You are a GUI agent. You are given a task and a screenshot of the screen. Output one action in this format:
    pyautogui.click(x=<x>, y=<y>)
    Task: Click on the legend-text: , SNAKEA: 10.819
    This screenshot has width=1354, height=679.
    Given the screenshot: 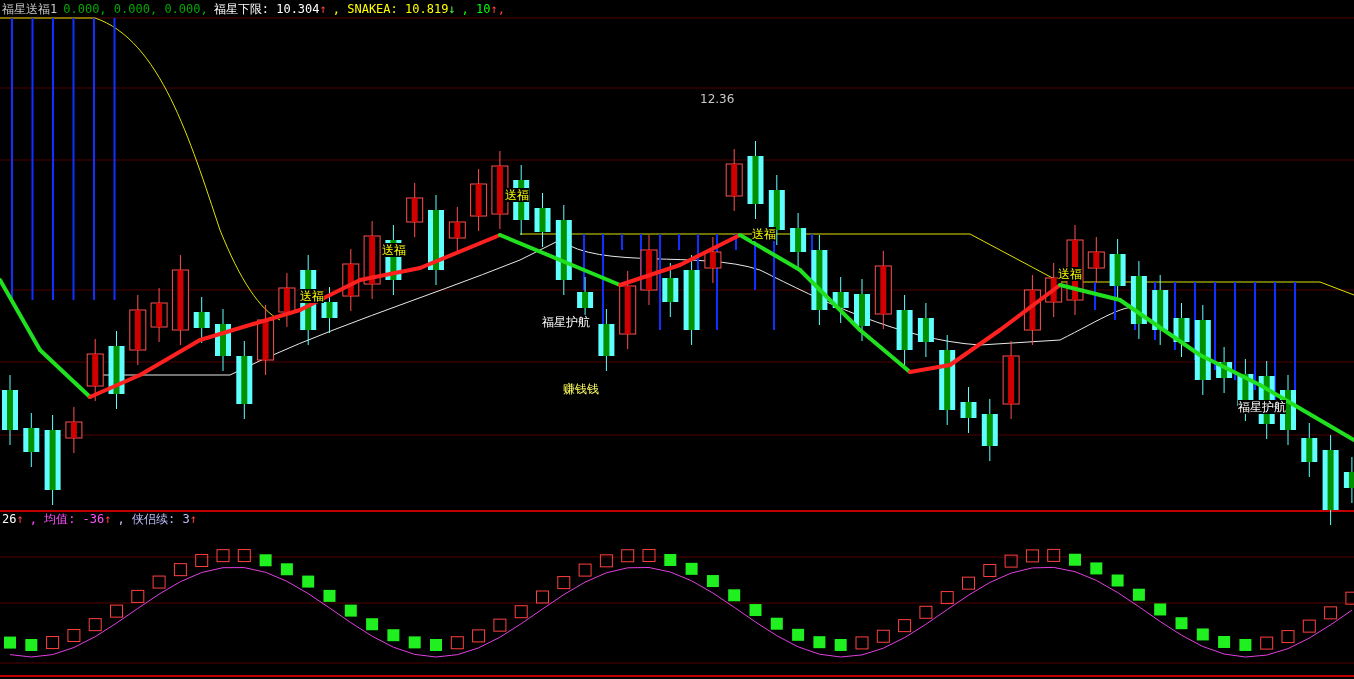 What is the action you would take?
    pyautogui.click(x=390, y=9)
    